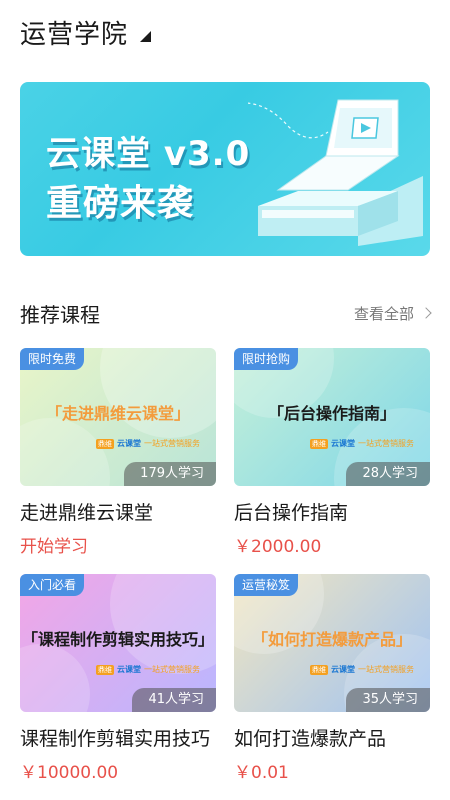 The height and width of the screenshot is (800, 450). What do you see at coordinates (226, 313) in the screenshot?
I see `recommended-section-header: 推荐课程 查看全部` at bounding box center [226, 313].